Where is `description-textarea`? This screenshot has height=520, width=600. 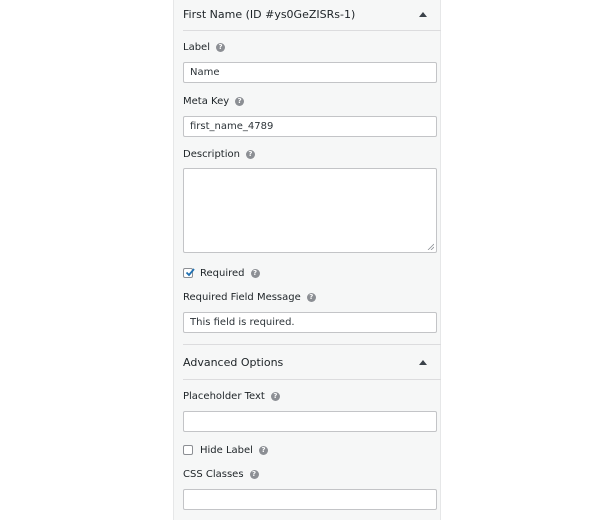
description-textarea is located at coordinates (310, 210).